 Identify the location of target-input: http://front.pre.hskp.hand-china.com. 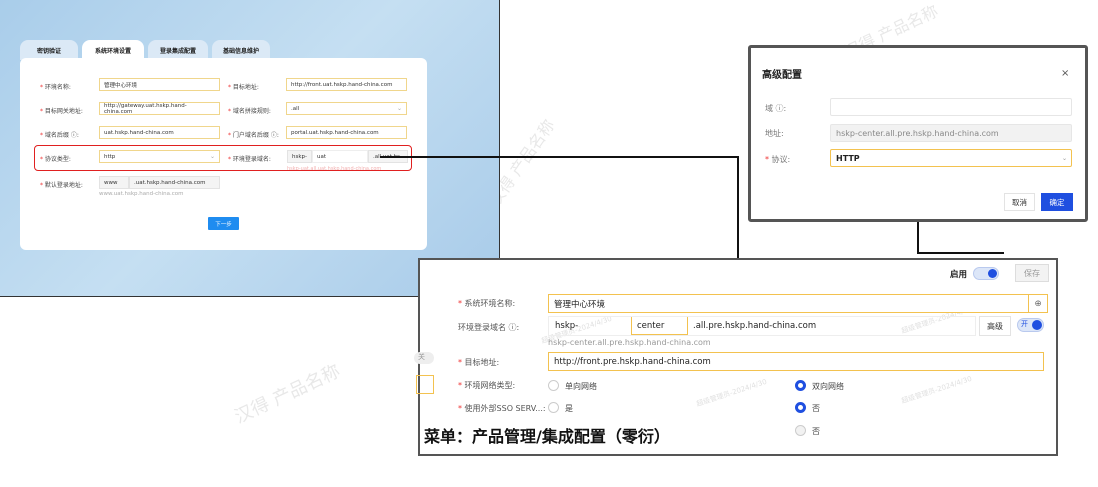
(796, 361).